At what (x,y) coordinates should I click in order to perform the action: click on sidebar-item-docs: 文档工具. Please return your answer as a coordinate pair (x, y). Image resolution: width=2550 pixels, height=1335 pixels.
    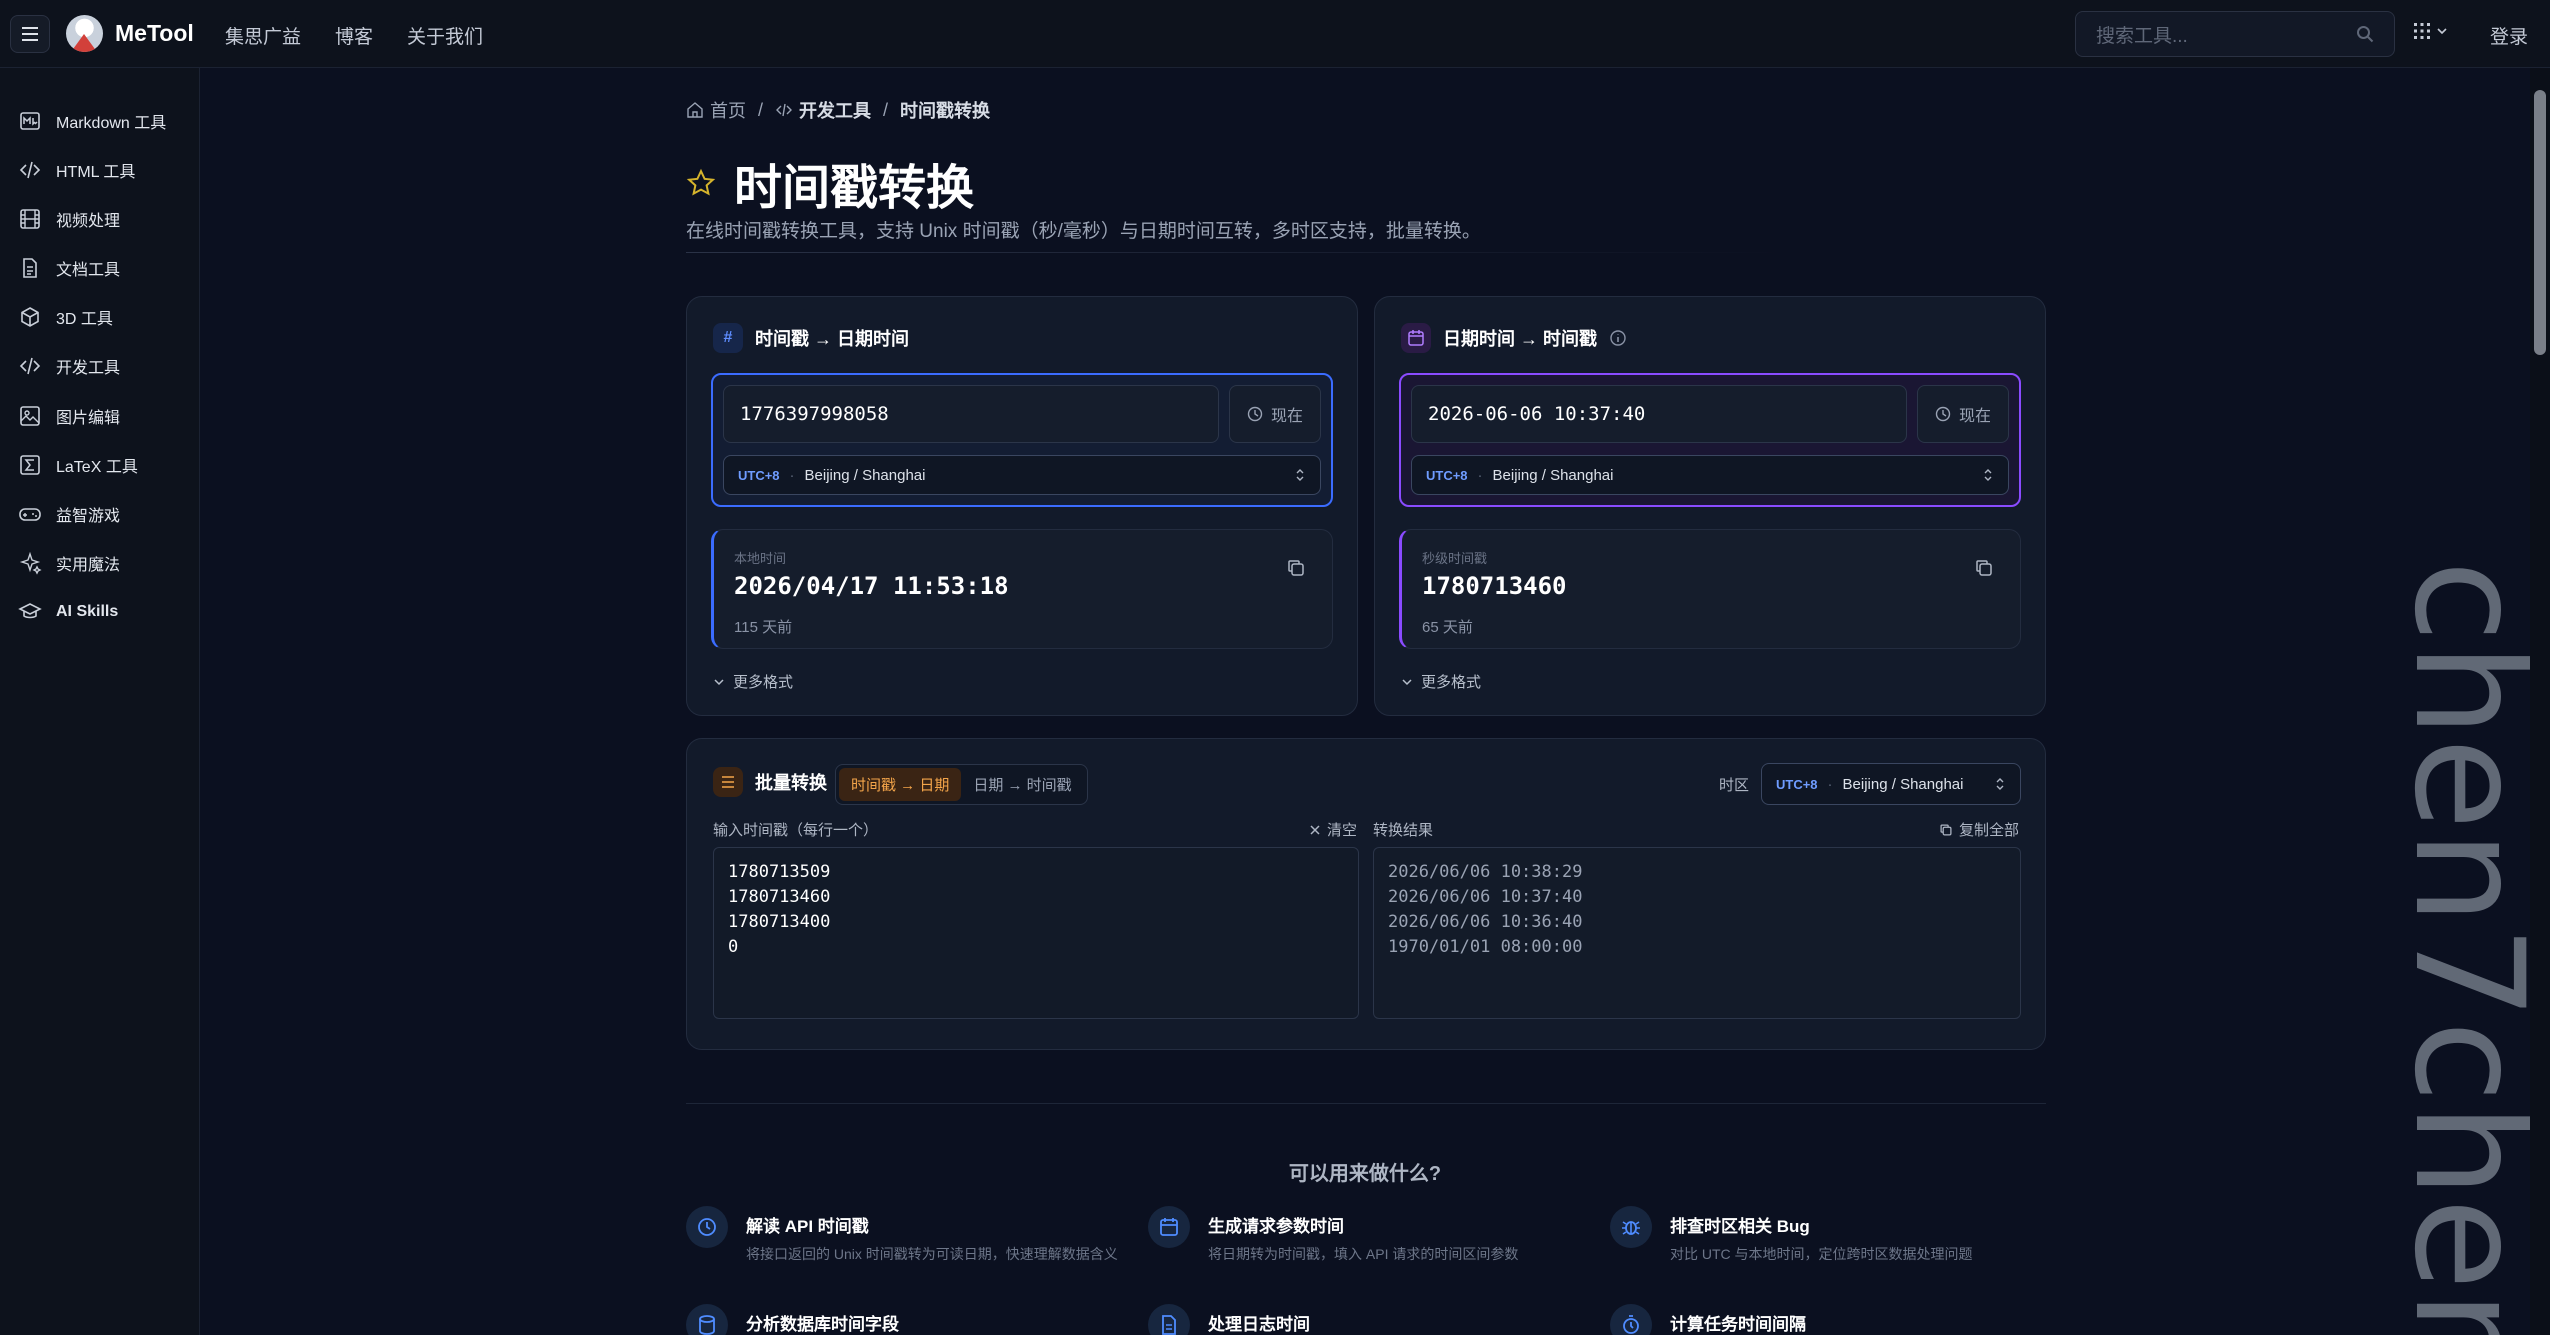
    Looking at the image, I should click on (69, 268).